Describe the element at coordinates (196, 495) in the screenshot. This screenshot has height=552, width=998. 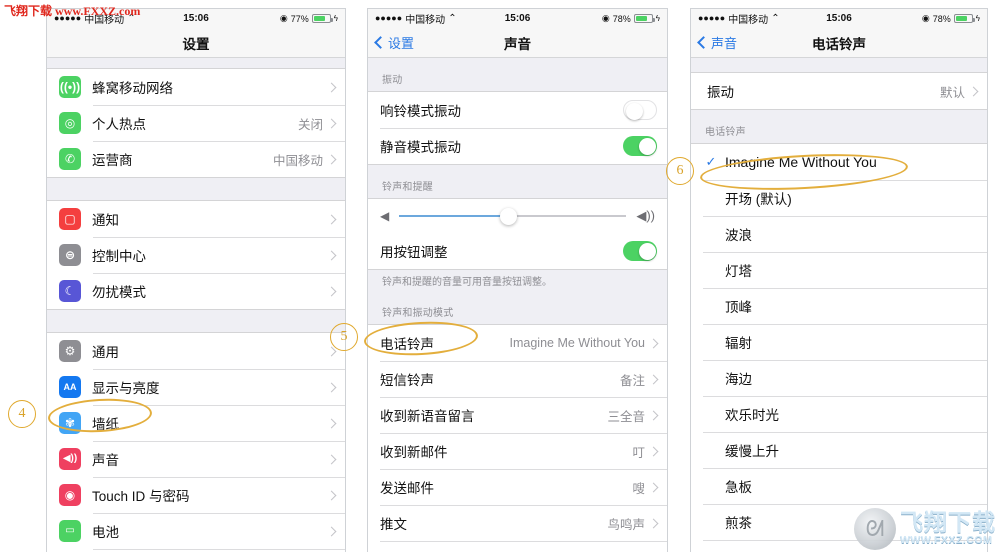
I see `settings-row-touch-id: ◉ Touch ID 与密码` at that location.